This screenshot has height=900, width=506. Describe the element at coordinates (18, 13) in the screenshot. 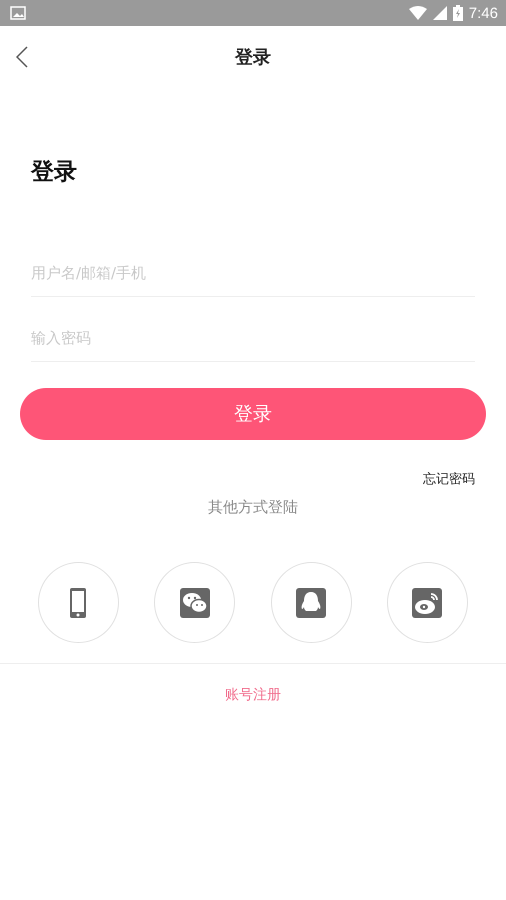

I see `image-icon` at that location.